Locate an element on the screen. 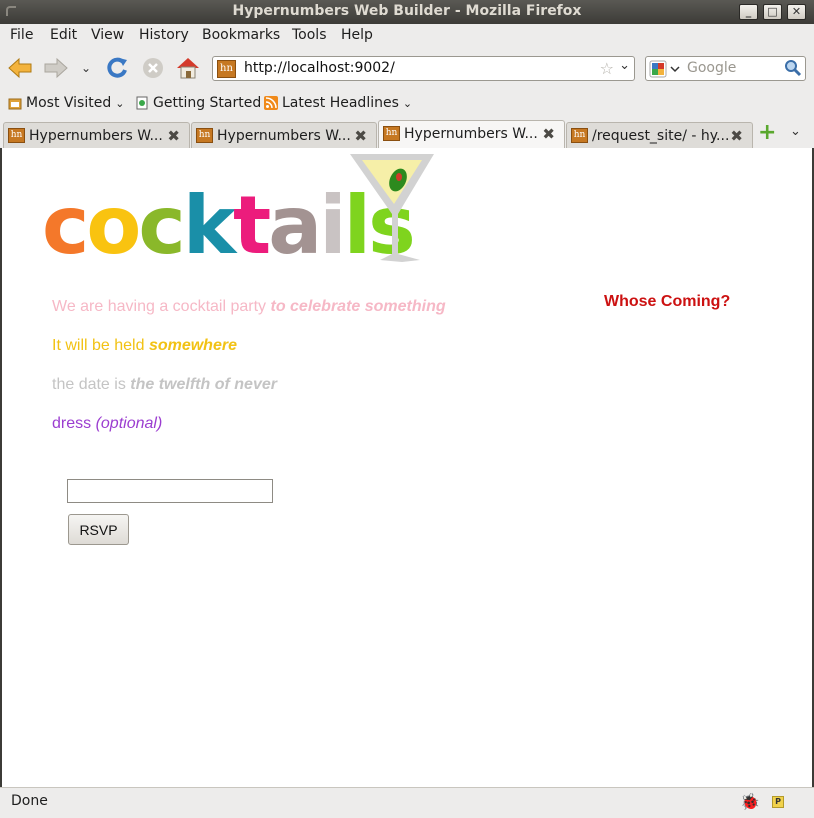  addon-p-icon: P is located at coordinates (778, 802).